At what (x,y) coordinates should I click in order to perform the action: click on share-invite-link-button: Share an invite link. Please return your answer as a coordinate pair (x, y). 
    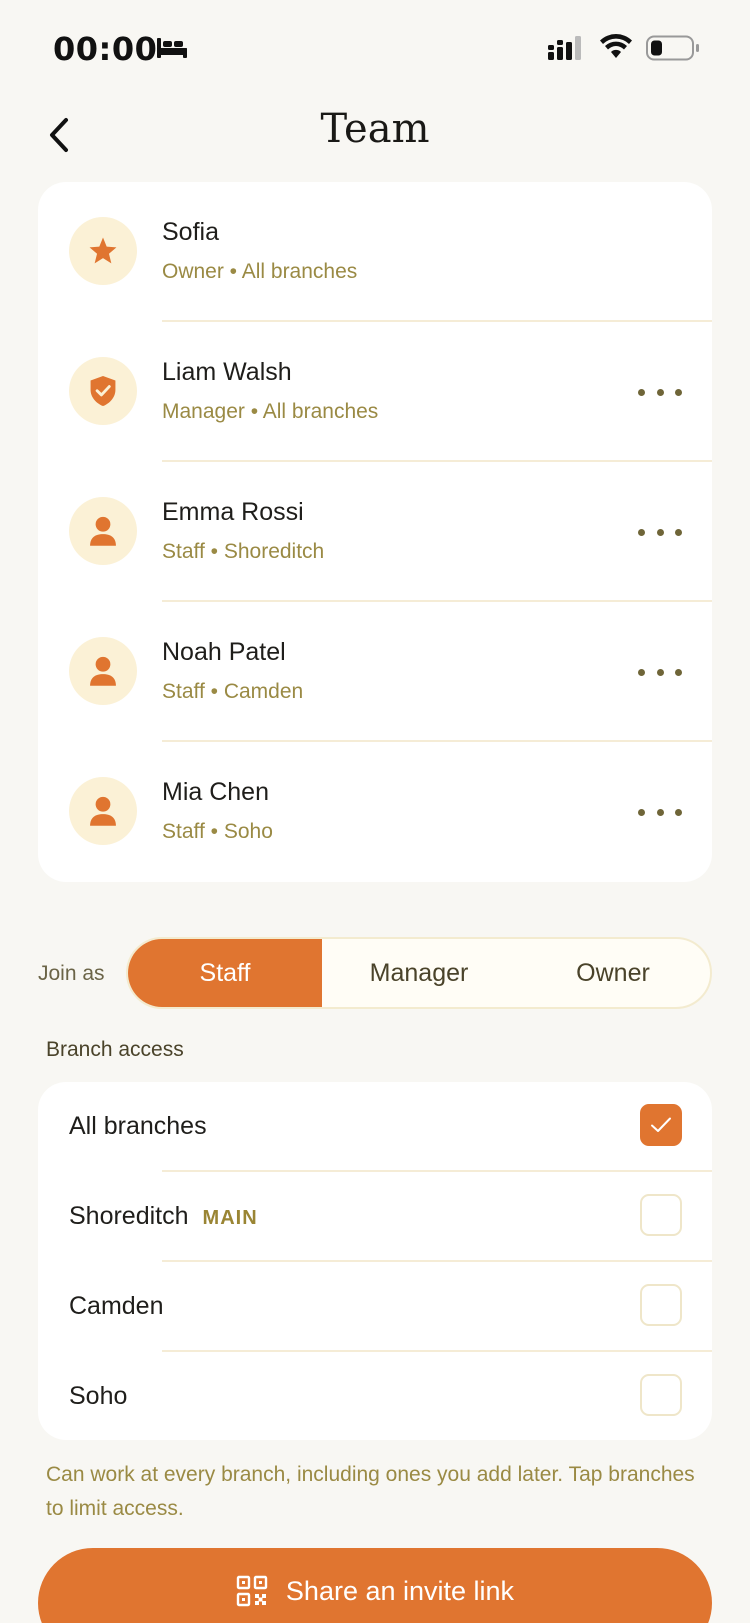
    Looking at the image, I should click on (375, 1585).